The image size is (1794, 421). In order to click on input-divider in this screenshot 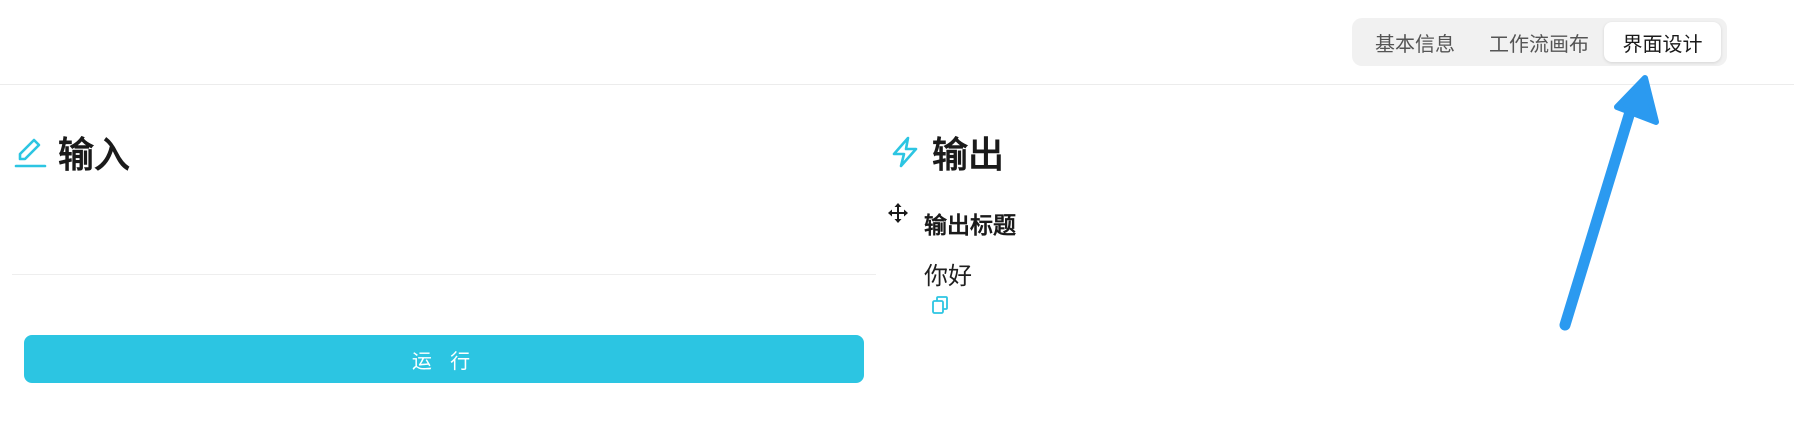, I will do `click(444, 274)`.